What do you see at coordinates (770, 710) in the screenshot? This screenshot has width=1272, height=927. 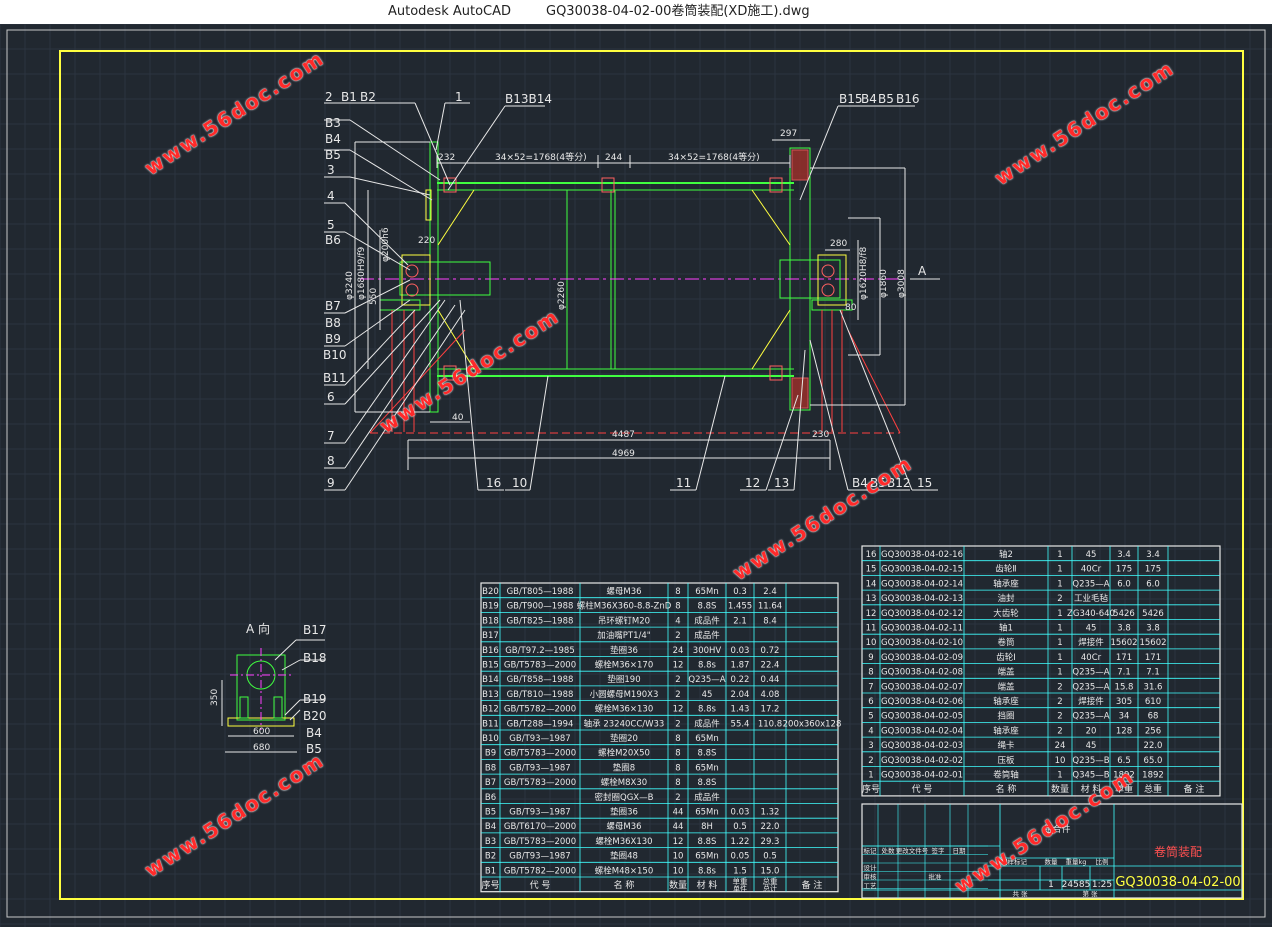 I see `table-cell: 17.2` at bounding box center [770, 710].